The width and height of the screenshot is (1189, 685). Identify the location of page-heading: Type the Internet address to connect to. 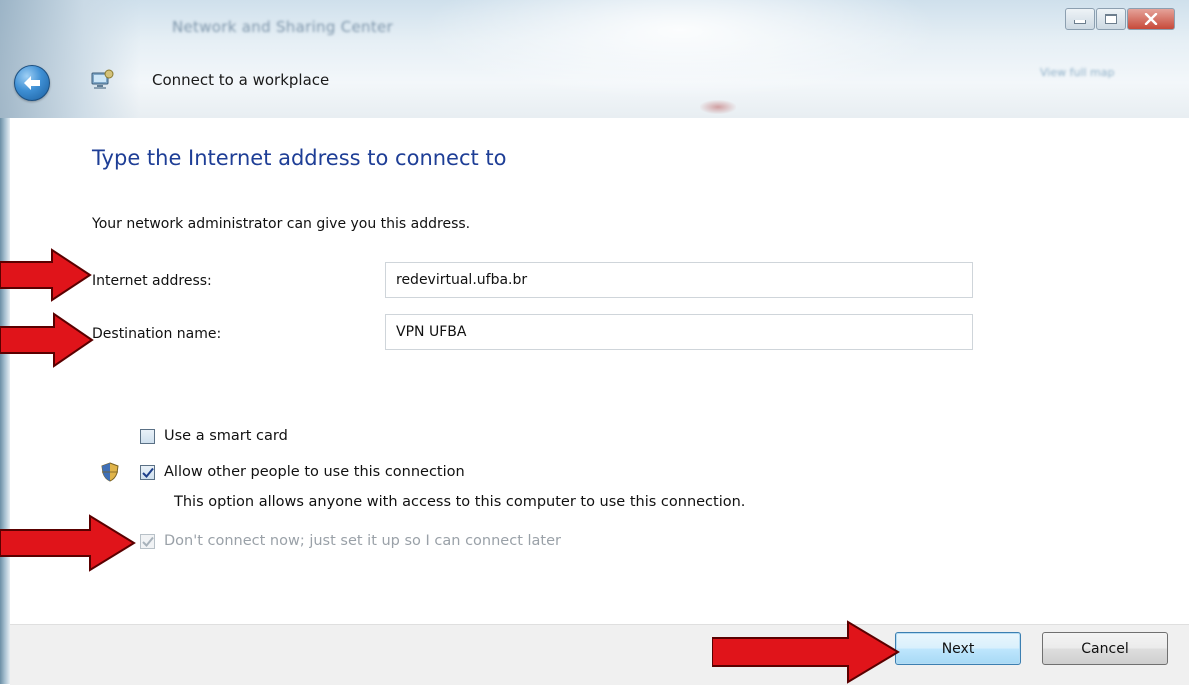
(299, 158).